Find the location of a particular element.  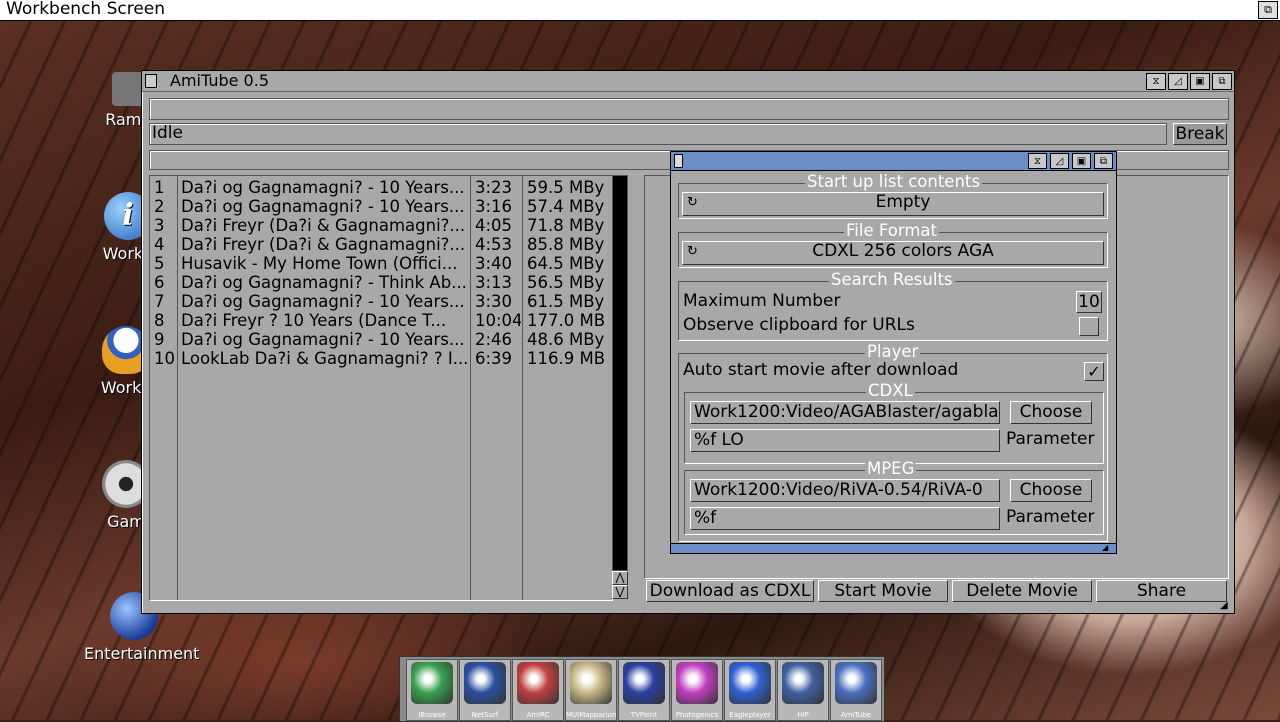

result-time: 3:23 is located at coordinates (494, 187).